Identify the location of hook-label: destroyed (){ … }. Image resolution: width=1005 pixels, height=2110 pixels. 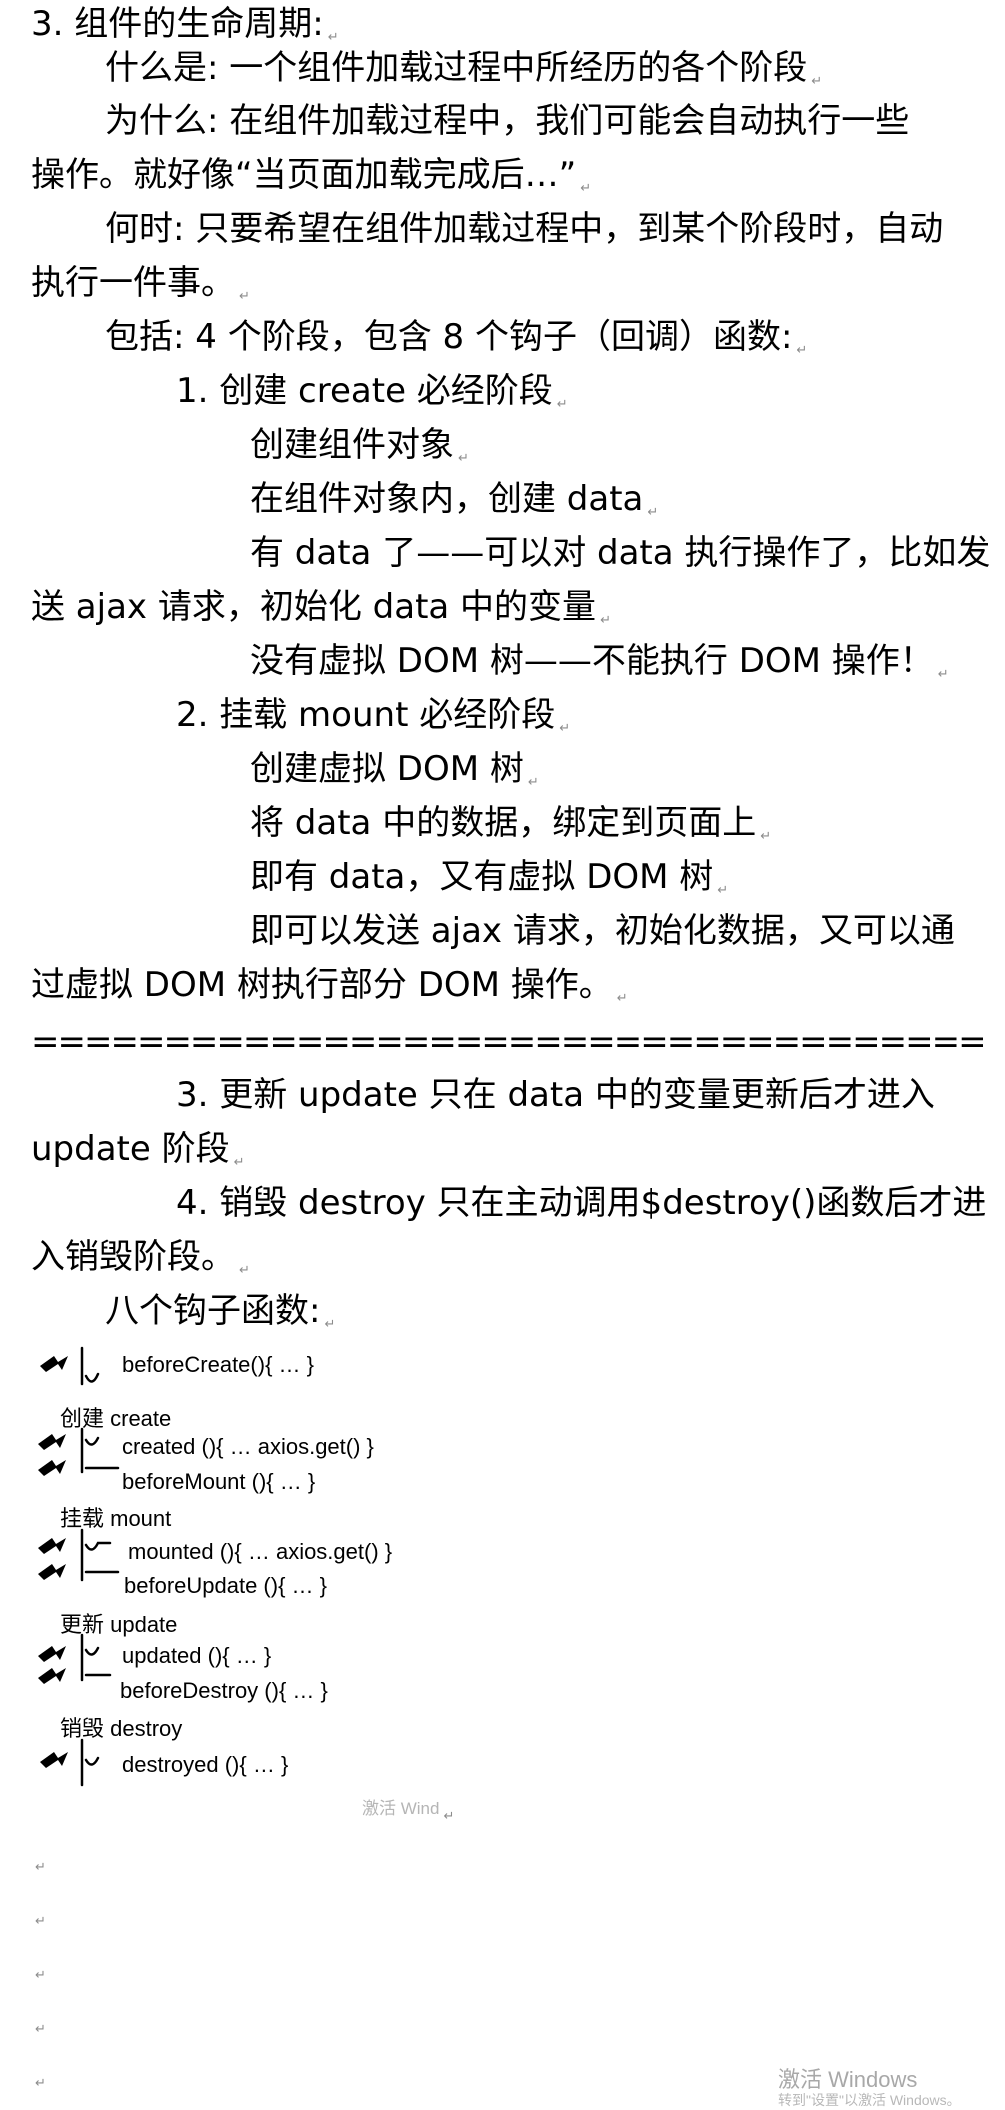
(205, 1764).